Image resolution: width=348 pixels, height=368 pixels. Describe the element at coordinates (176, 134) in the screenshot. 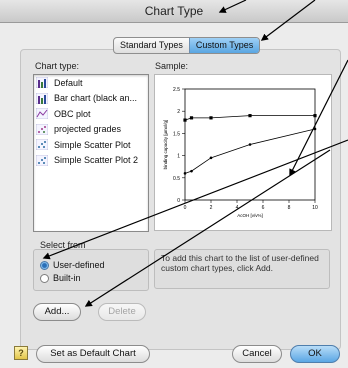

I see `y-tick-label: 1.5` at that location.